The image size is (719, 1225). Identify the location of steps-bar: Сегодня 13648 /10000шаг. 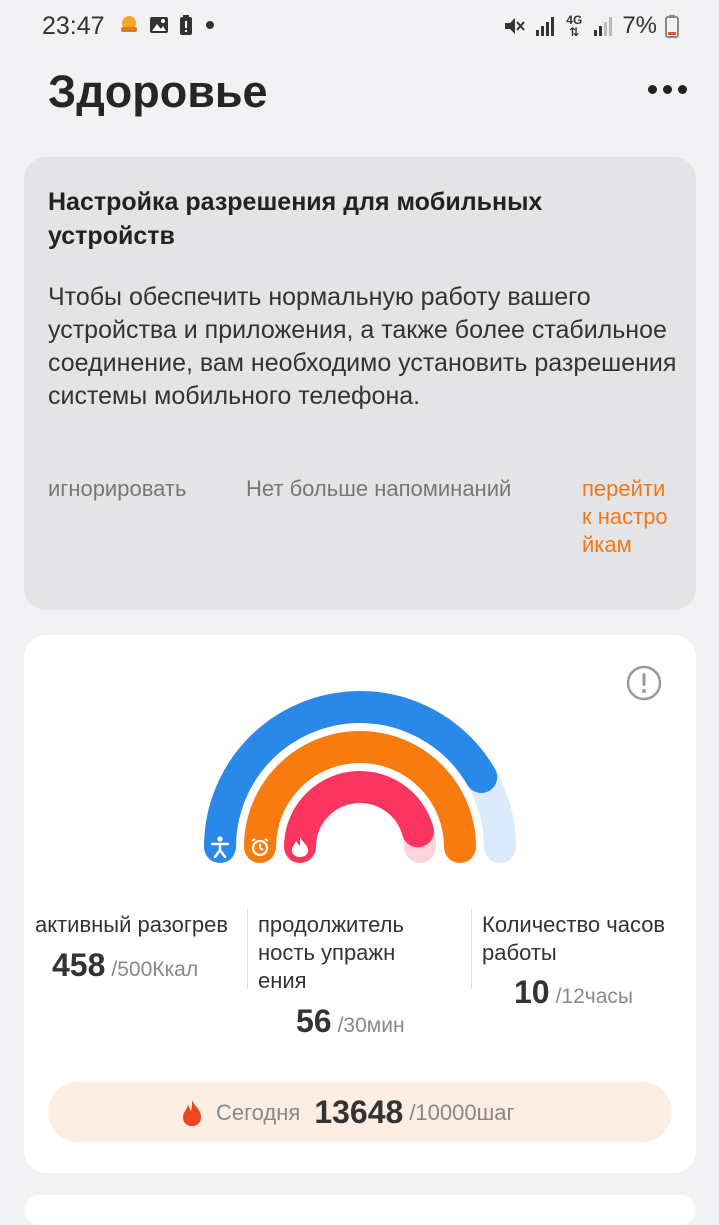
(360, 1112).